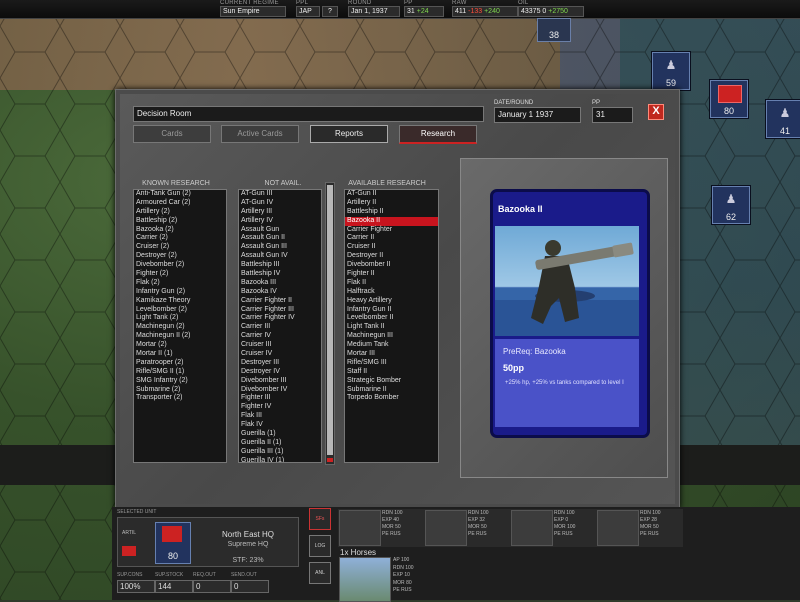 This screenshot has height=602, width=800. What do you see at coordinates (671, 71) in the screenshot?
I see `map-unit: ♟ 59` at bounding box center [671, 71].